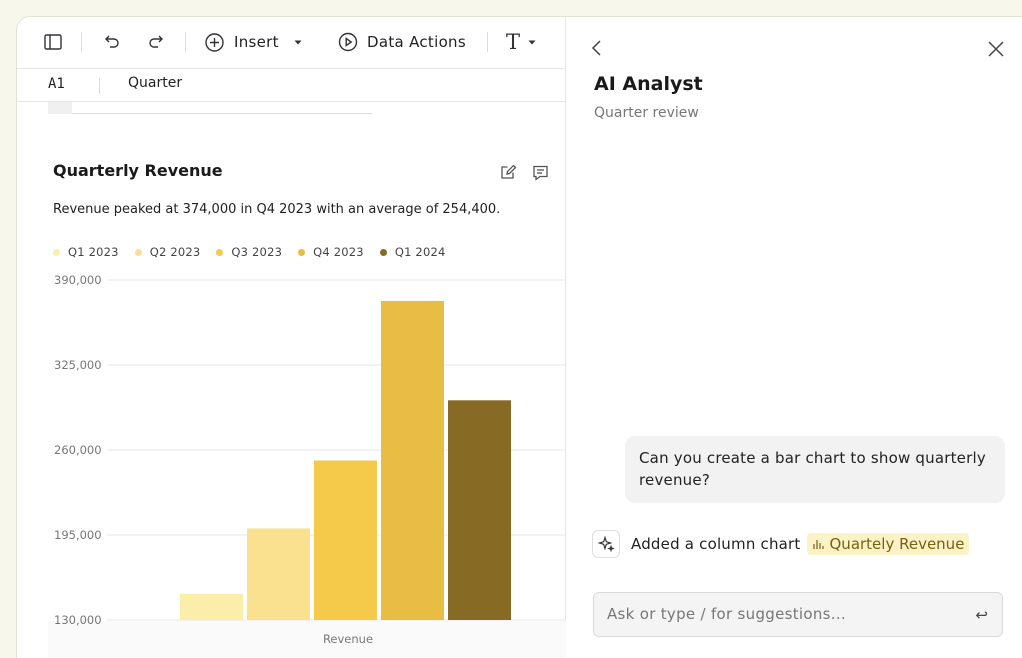 The height and width of the screenshot is (658, 1022). Describe the element at coordinates (175, 252) in the screenshot. I see `legend-label: Q2 2023` at that location.